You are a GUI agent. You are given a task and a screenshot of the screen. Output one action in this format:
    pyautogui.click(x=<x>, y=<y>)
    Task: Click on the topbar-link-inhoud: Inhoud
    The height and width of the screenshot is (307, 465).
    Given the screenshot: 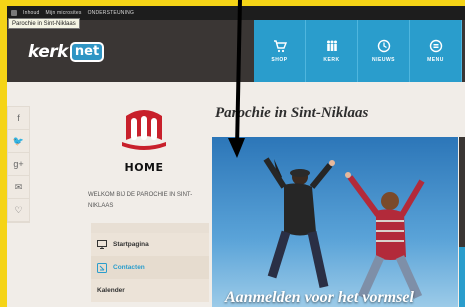 What is the action you would take?
    pyautogui.click(x=31, y=13)
    